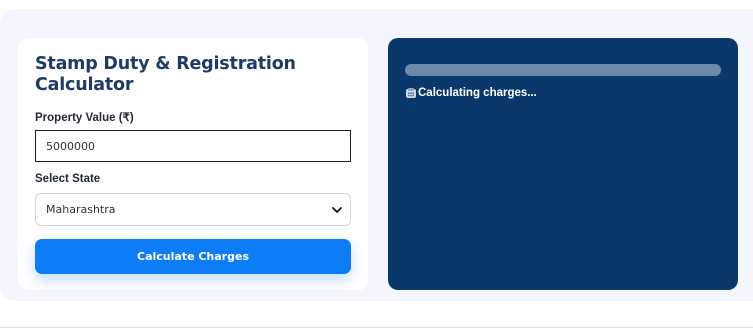 This screenshot has width=753, height=336. Describe the element at coordinates (337, 210) in the screenshot. I see `chevron-down-icon` at that location.